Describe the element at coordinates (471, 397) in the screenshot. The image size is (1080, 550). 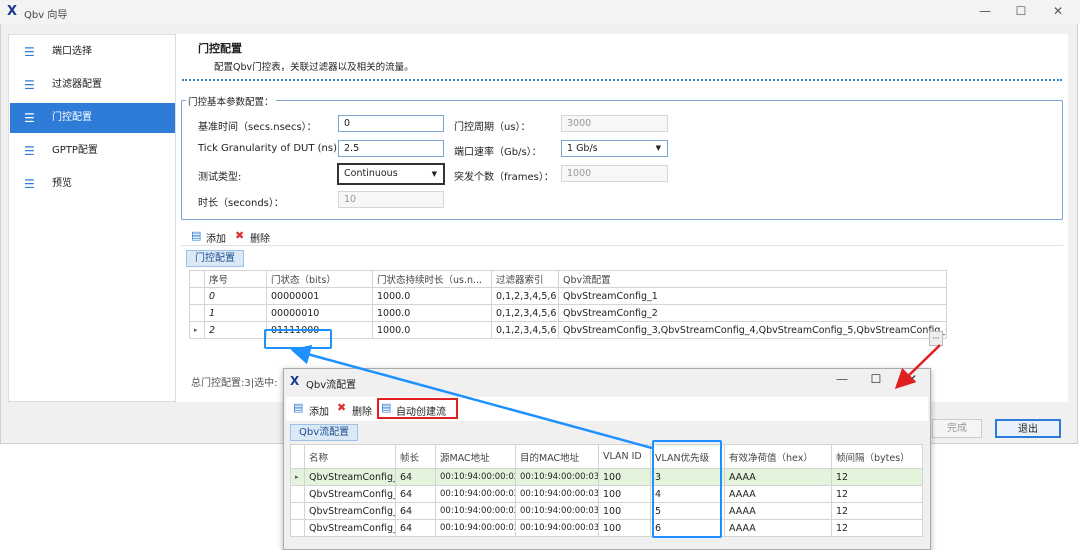
I see `arrow-gate-to-priority` at that location.